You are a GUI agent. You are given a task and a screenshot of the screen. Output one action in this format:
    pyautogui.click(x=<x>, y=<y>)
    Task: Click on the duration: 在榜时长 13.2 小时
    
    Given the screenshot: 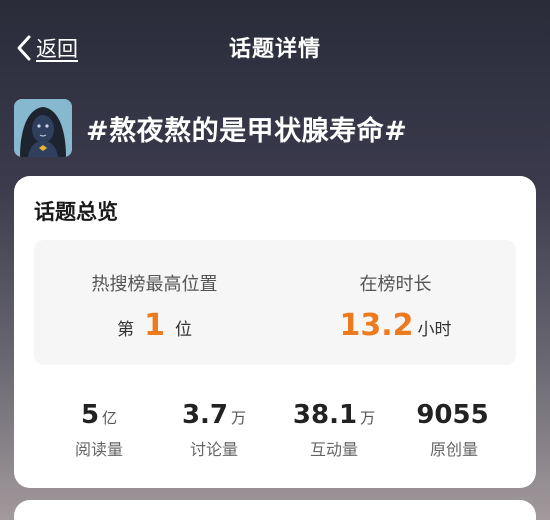 What is the action you would take?
    pyautogui.click(x=395, y=302)
    